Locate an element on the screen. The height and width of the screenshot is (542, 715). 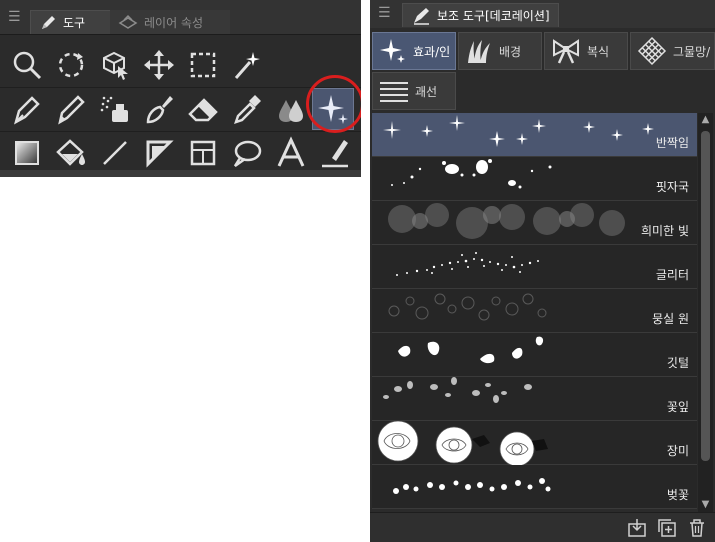
group-costume: 복식 is located at coordinates (586, 51).